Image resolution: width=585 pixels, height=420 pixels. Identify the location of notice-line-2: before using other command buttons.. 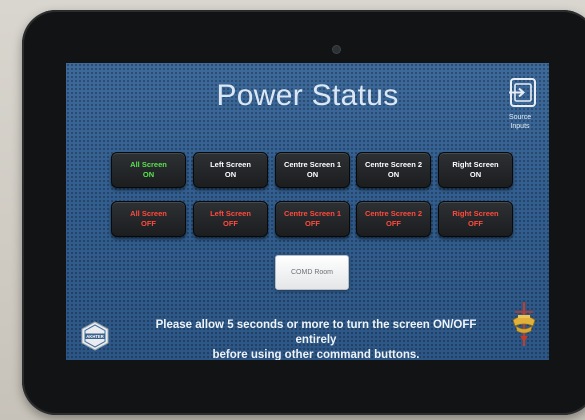
(316, 354).